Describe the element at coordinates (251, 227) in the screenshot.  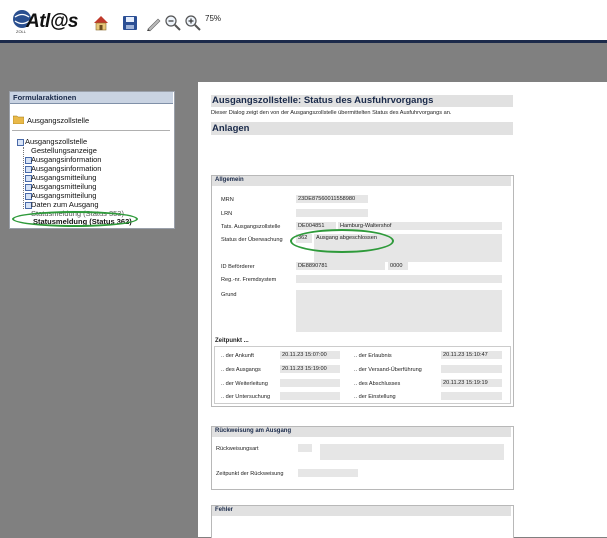
I see `tats-ausgangszollstelle-label: Tats. Ausgangszollstelle` at that location.